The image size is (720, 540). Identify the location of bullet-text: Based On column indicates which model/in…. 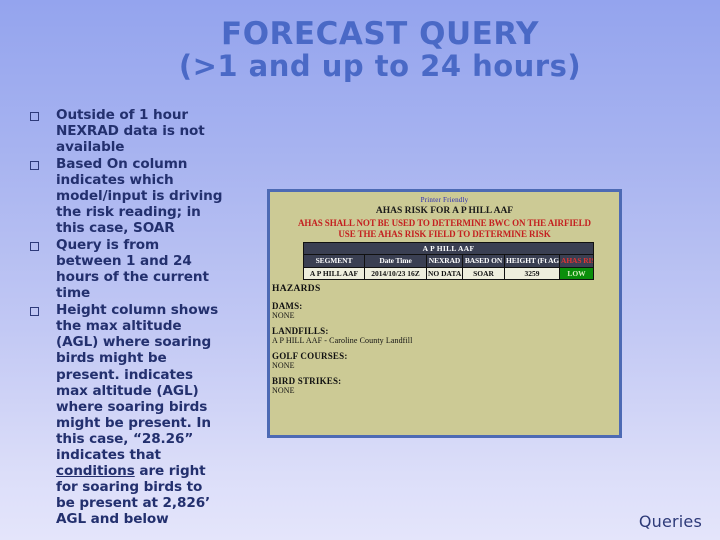
(139, 196).